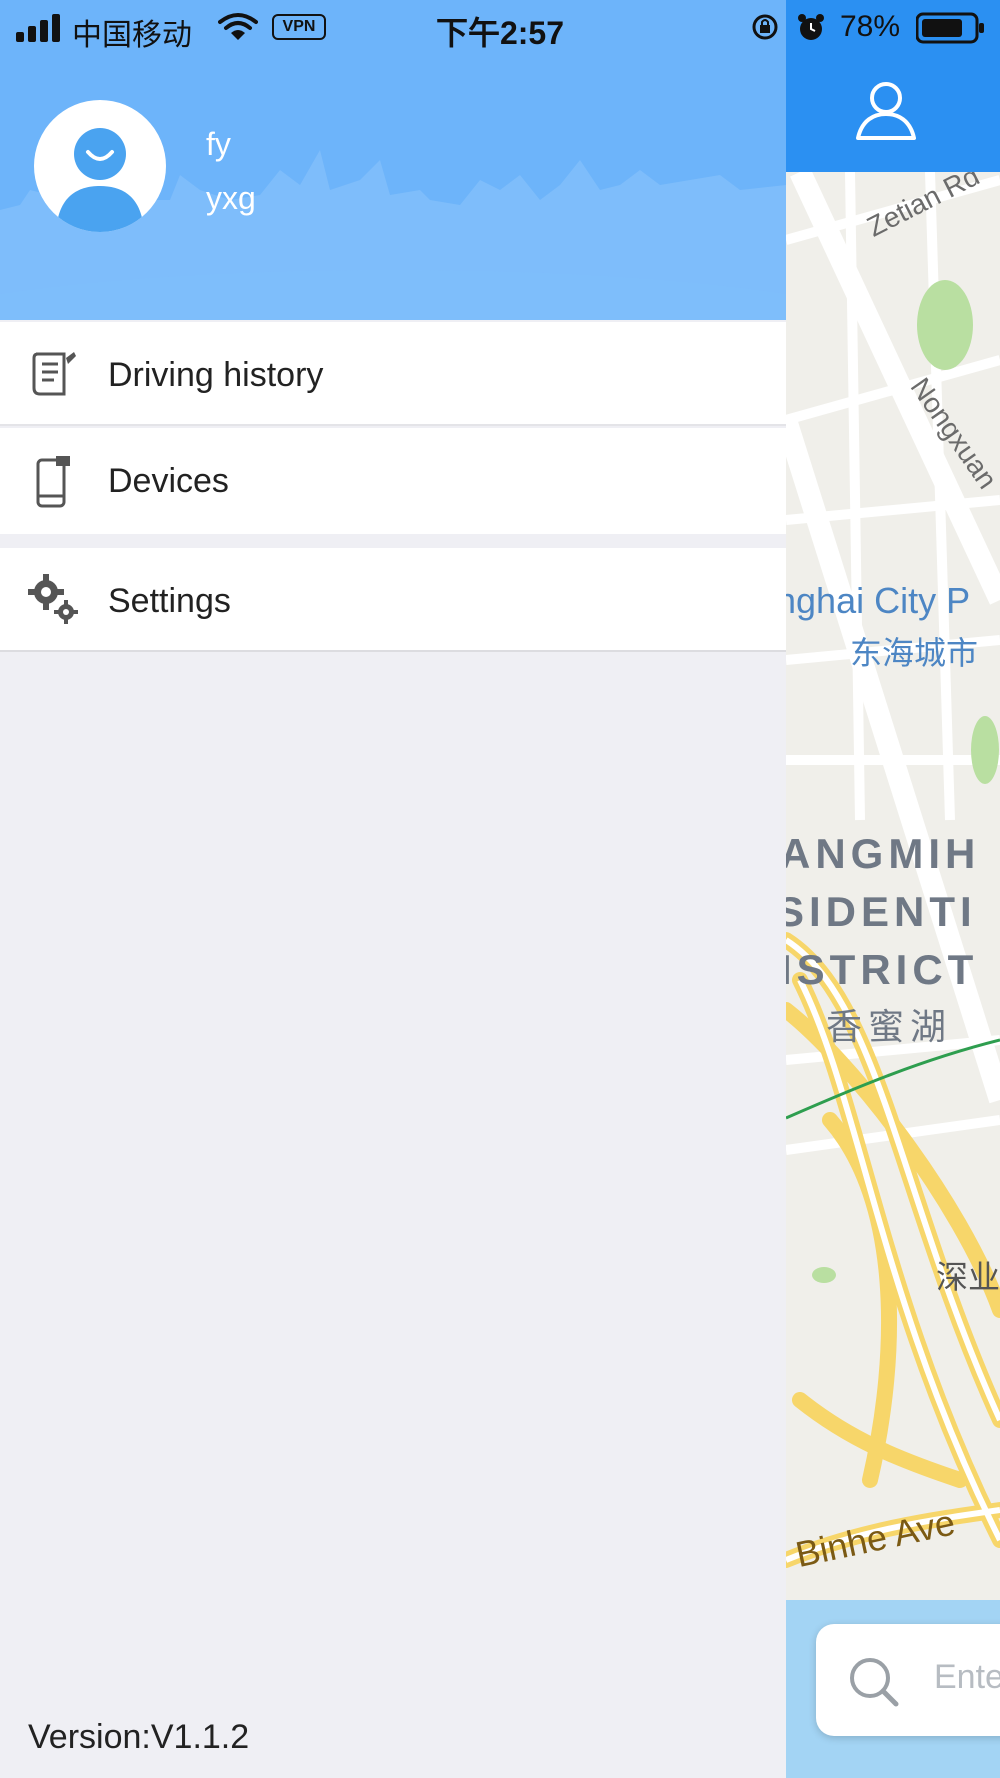 This screenshot has height=1778, width=1000. What do you see at coordinates (908, 1680) in the screenshot?
I see `map-search-box: Ente` at bounding box center [908, 1680].